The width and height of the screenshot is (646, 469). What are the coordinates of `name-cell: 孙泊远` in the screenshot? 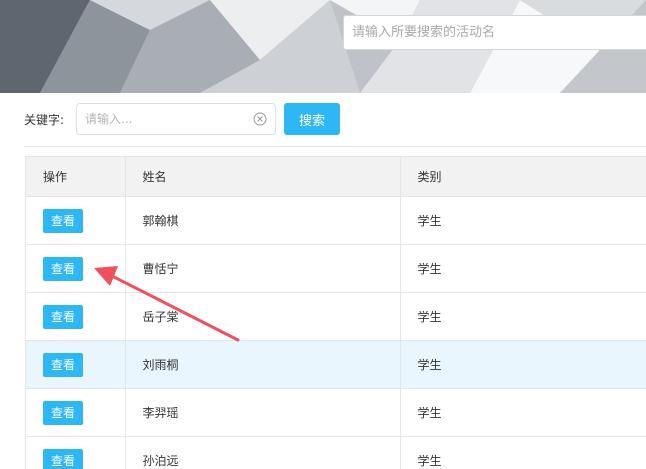 It's located at (263, 452).